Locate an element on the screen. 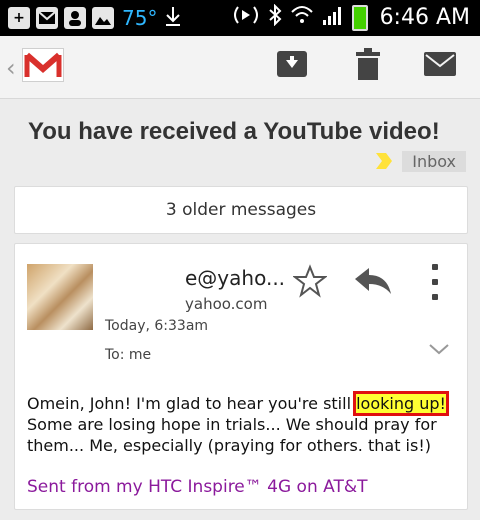 Image resolution: width=480 pixels, height=520 pixels. system-icons: 6:46 AM is located at coordinates (351, 17).